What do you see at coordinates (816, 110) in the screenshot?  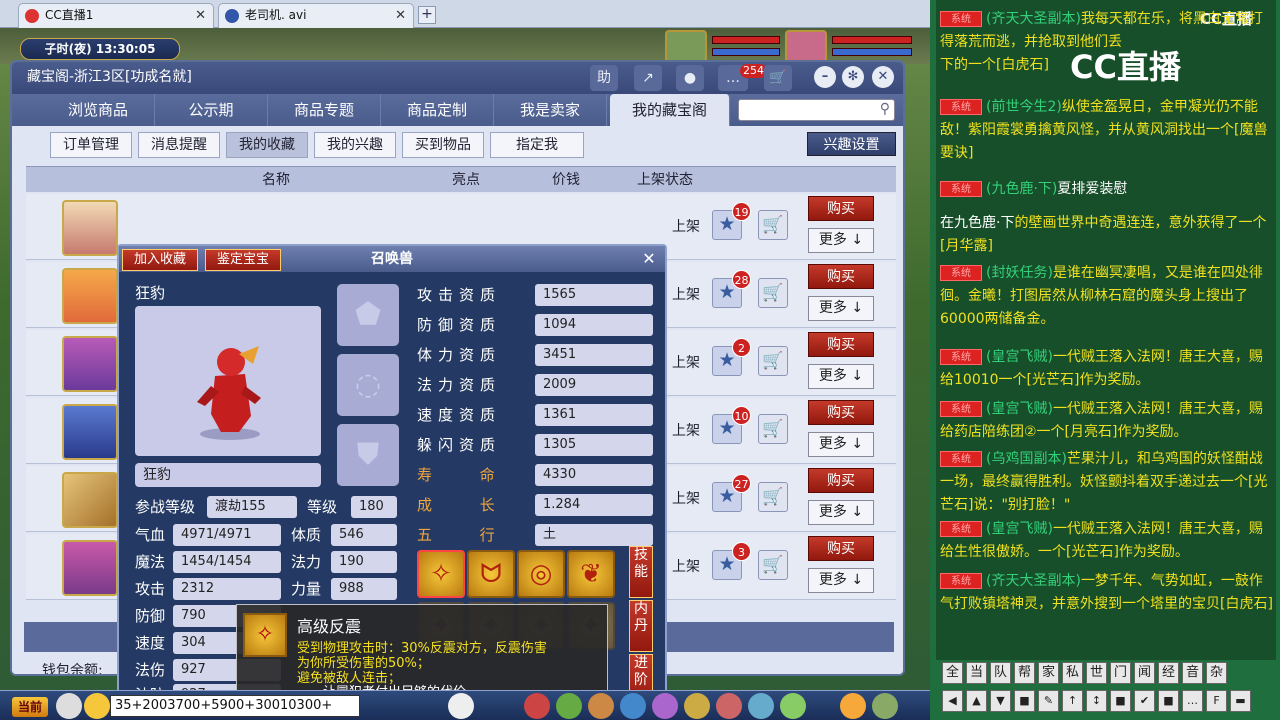 I see `search-input: ⚲` at bounding box center [816, 110].